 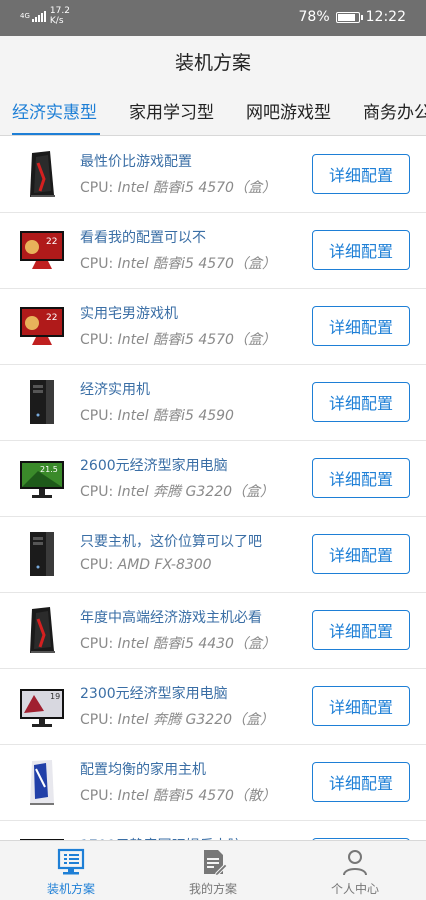 I want to click on plan-cpu: CPU: AMD FX-8300, so click(x=146, y=565).